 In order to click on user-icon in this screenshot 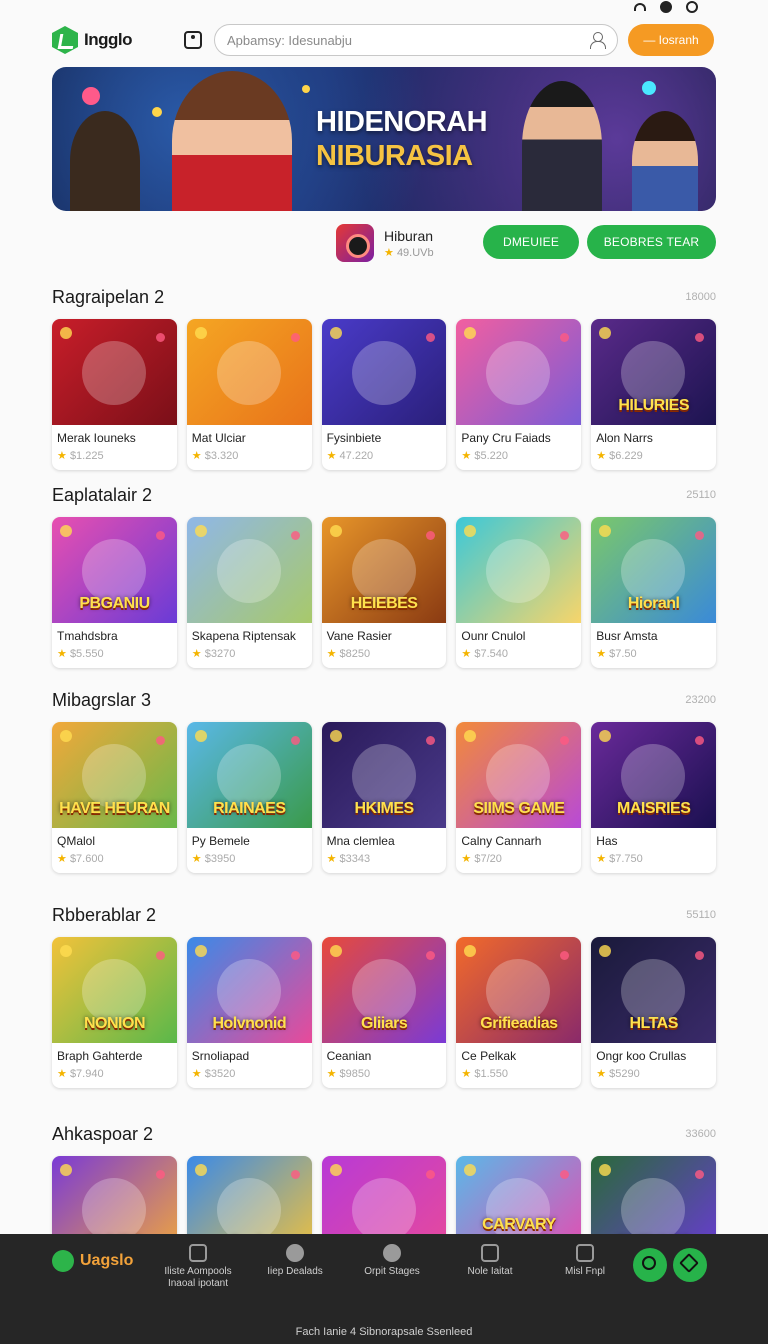, I will do `click(597, 40)`.